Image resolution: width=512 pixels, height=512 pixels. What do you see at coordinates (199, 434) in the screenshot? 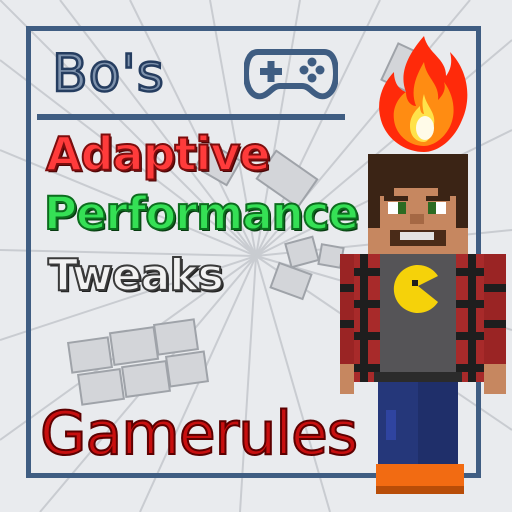
I see `subtitle-gamerules: Gamerules` at bounding box center [199, 434].